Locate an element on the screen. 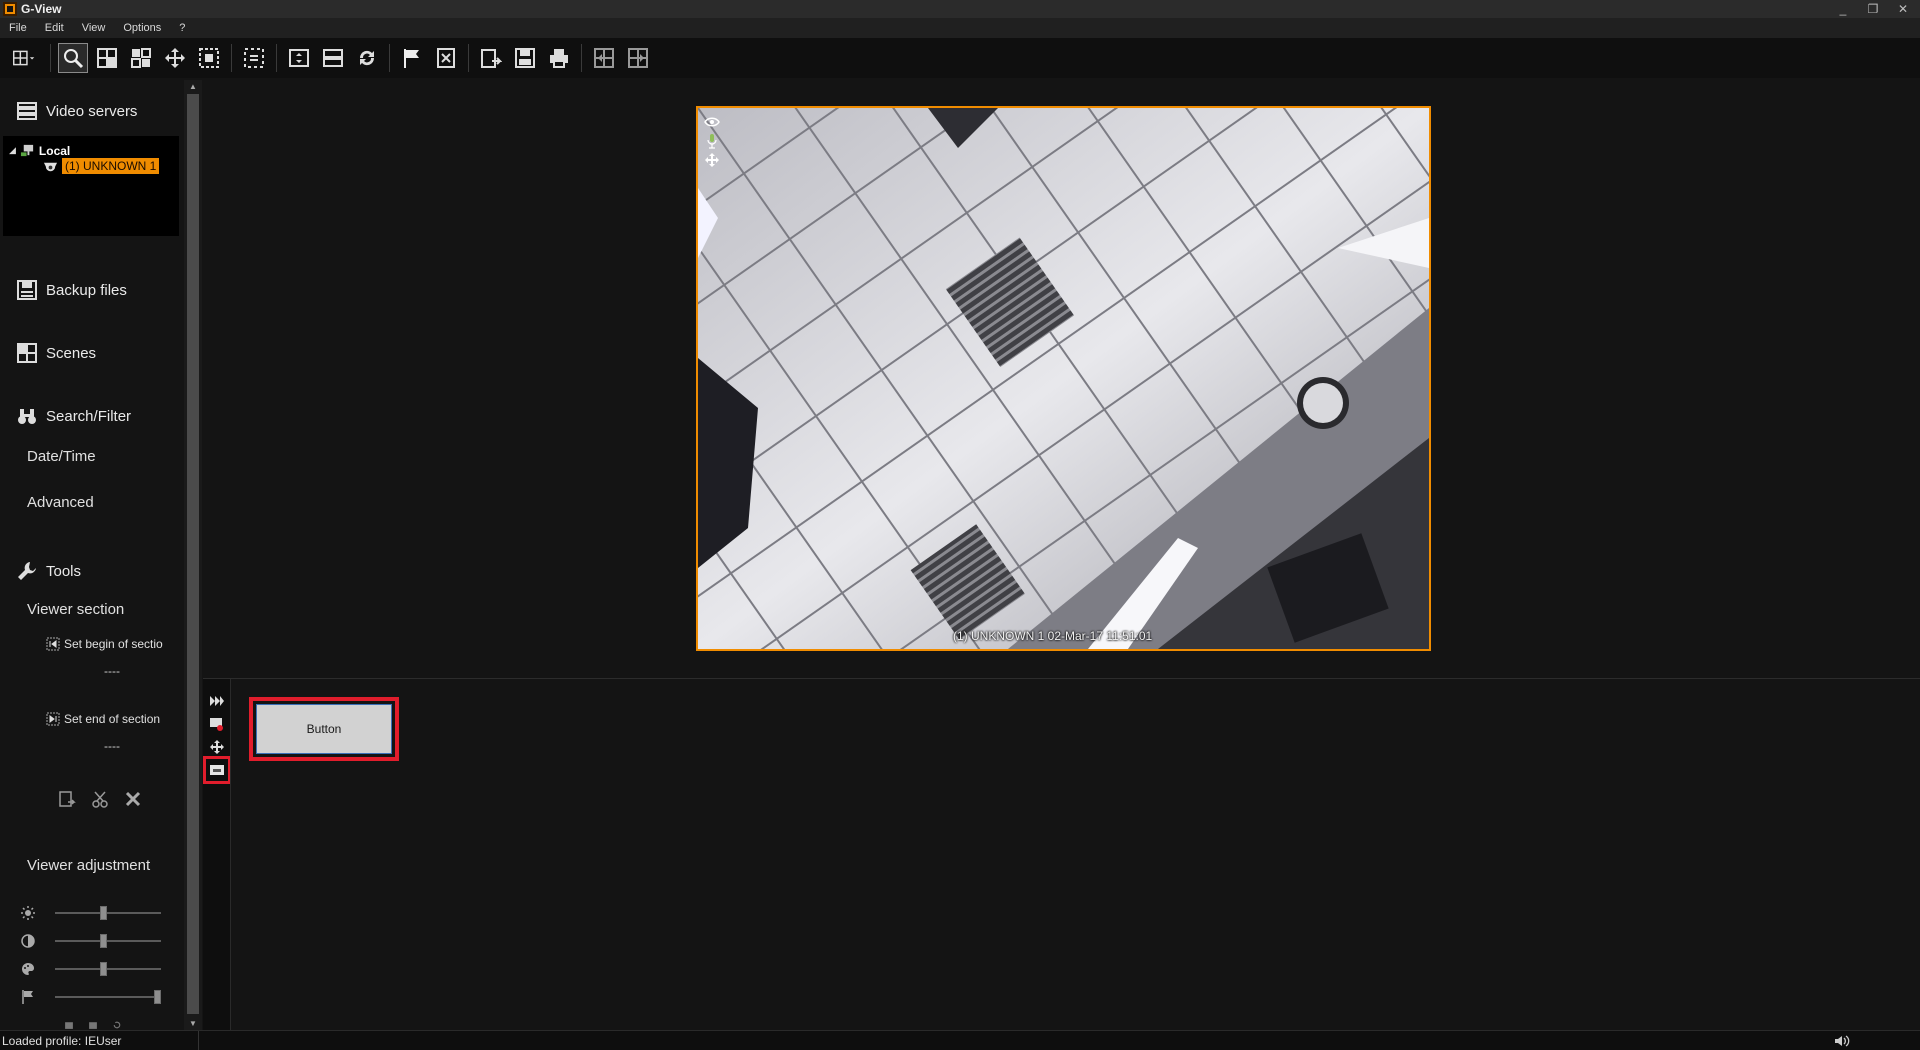  section-end-value: ---- is located at coordinates (112, 746).